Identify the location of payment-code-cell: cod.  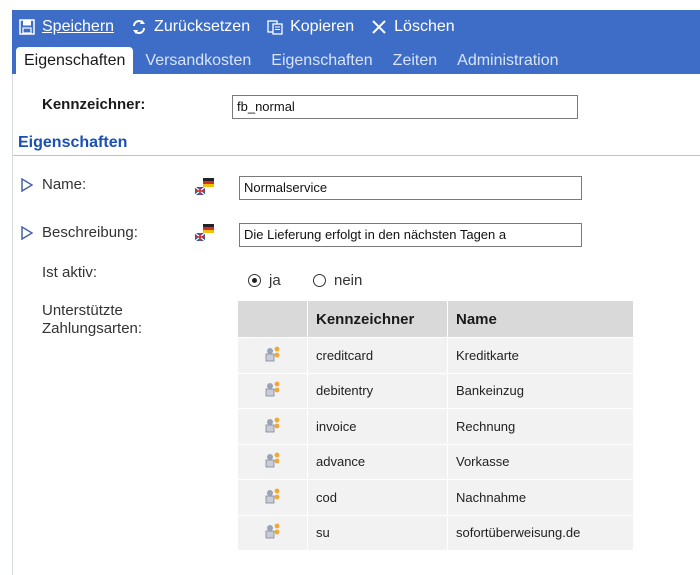
(377, 497).